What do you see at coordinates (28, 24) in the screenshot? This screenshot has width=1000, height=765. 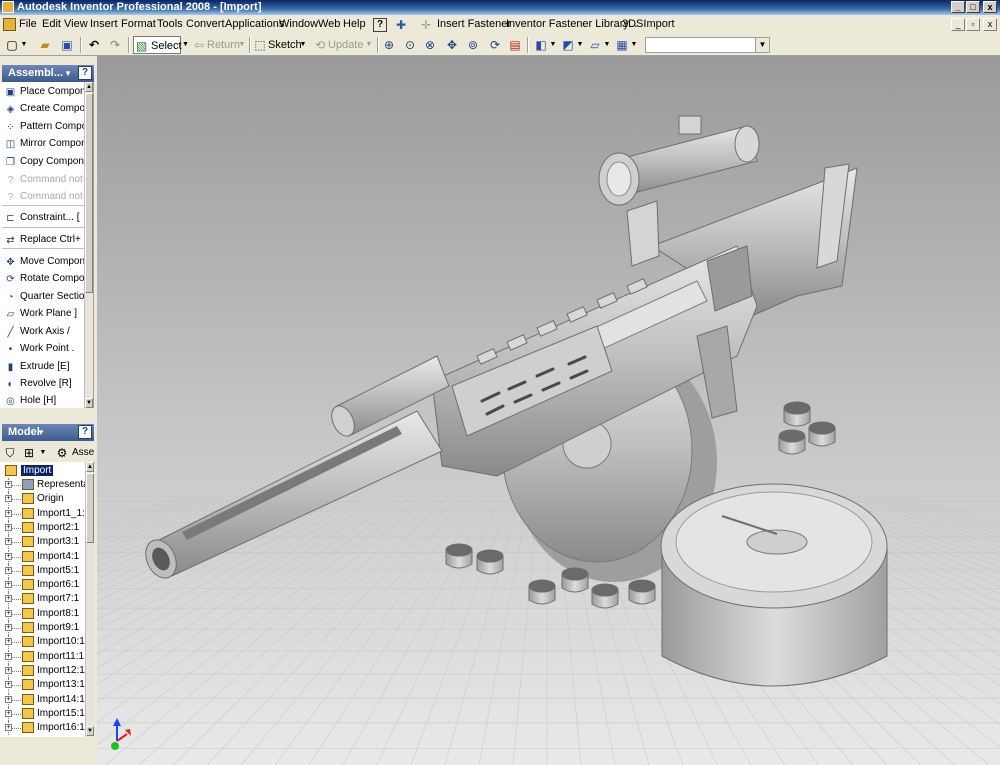 I see `menu-file: File` at bounding box center [28, 24].